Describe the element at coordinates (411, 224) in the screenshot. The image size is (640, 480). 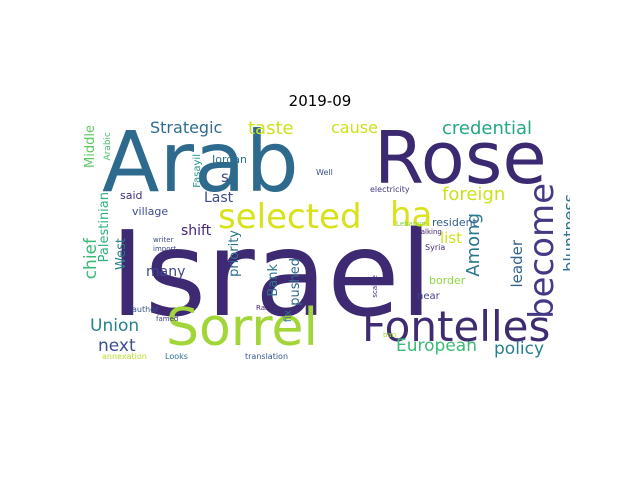
I see `word-lebanon: Lebanon` at that location.